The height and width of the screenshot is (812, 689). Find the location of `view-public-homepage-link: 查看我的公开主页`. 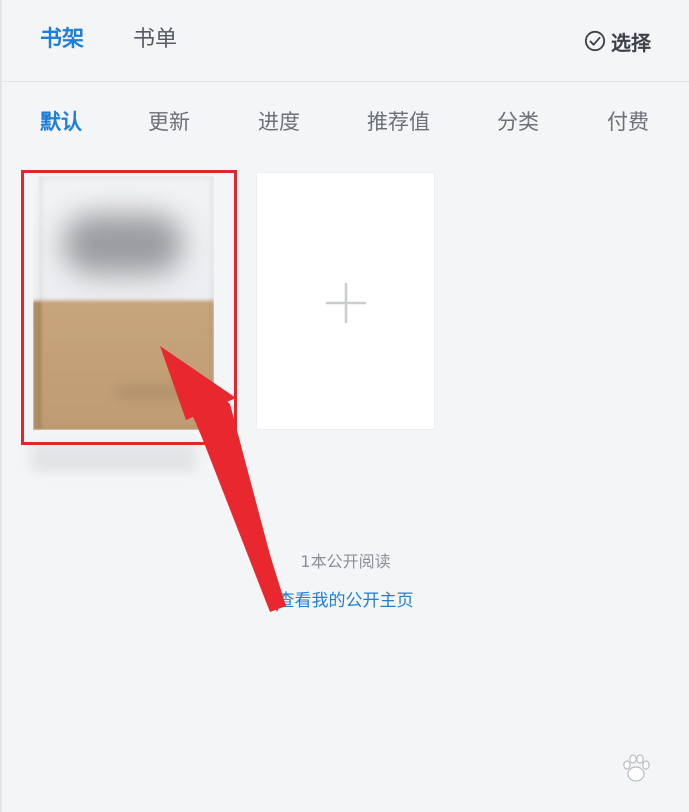

view-public-homepage-link: 查看我的公开主页 is located at coordinates (345, 598).